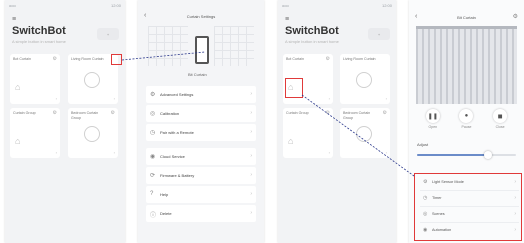 This screenshot has height=243, width=524. I want to click on status-bar: ooo 12:00, so click(65, 6).